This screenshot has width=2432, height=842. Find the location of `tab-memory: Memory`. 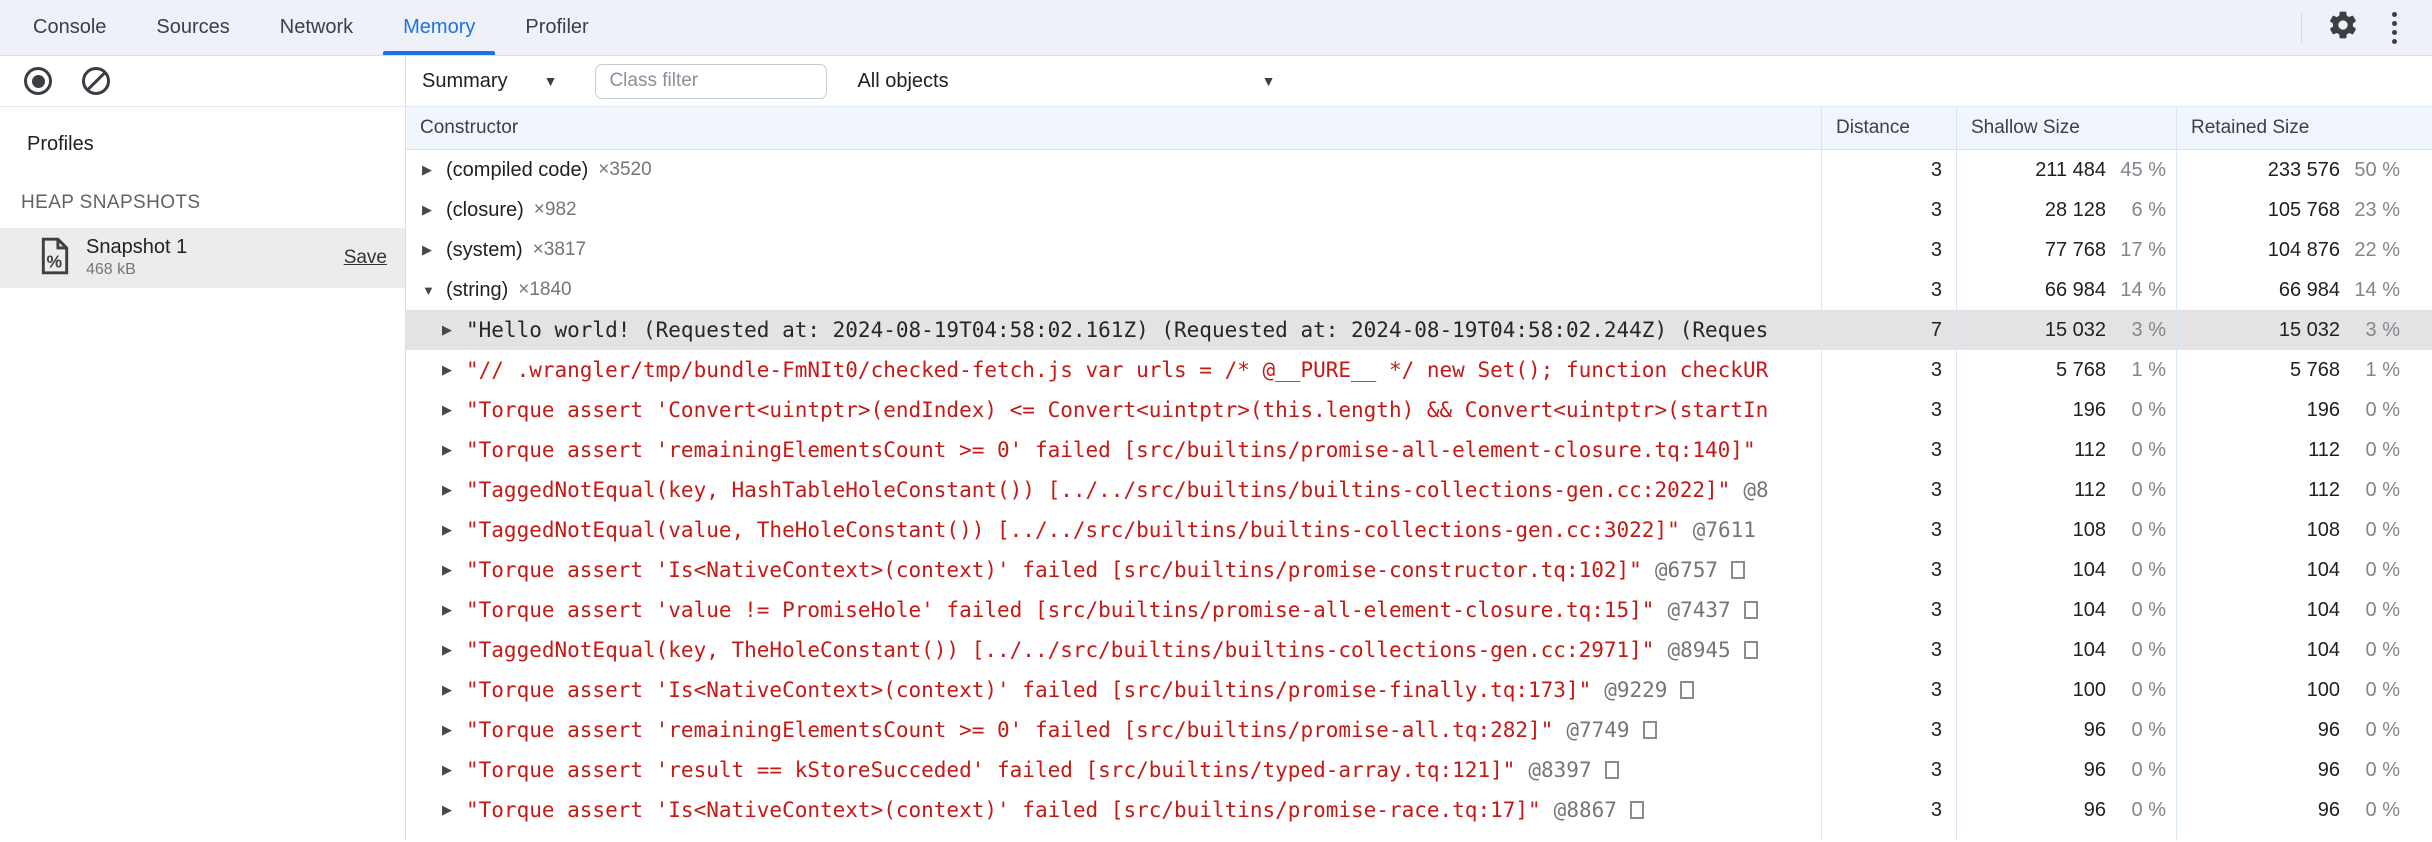

tab-memory: Memory is located at coordinates (439, 27).